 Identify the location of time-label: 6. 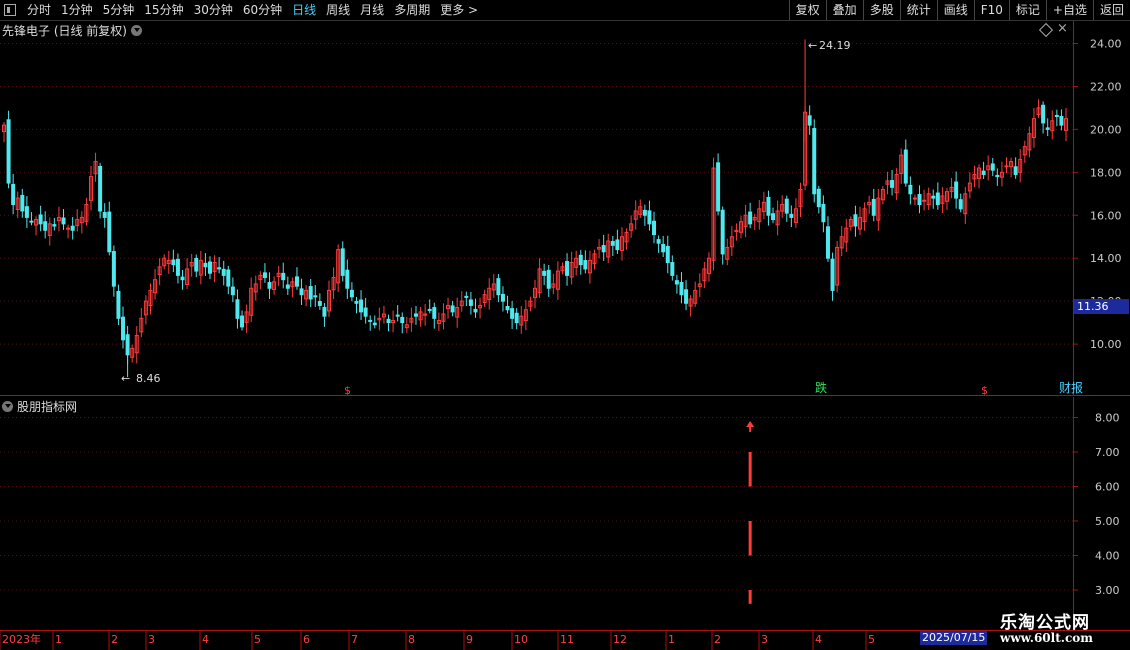
(306, 639).